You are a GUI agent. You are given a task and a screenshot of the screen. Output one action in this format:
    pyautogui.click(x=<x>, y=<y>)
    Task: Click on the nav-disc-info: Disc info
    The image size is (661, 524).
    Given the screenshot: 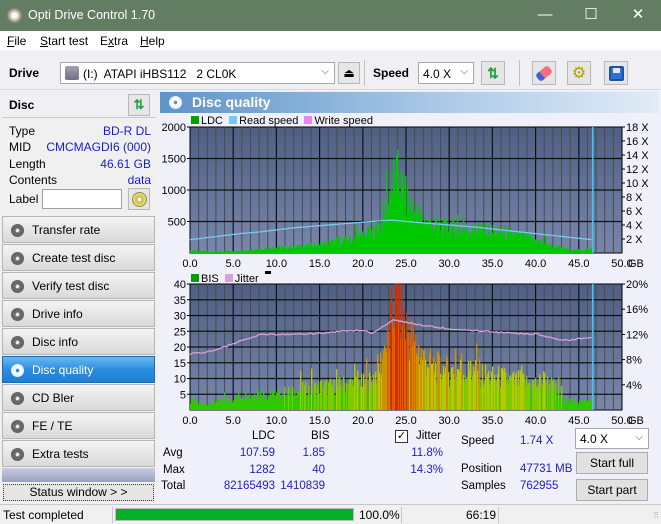 What is the action you would take?
    pyautogui.click(x=78, y=341)
    